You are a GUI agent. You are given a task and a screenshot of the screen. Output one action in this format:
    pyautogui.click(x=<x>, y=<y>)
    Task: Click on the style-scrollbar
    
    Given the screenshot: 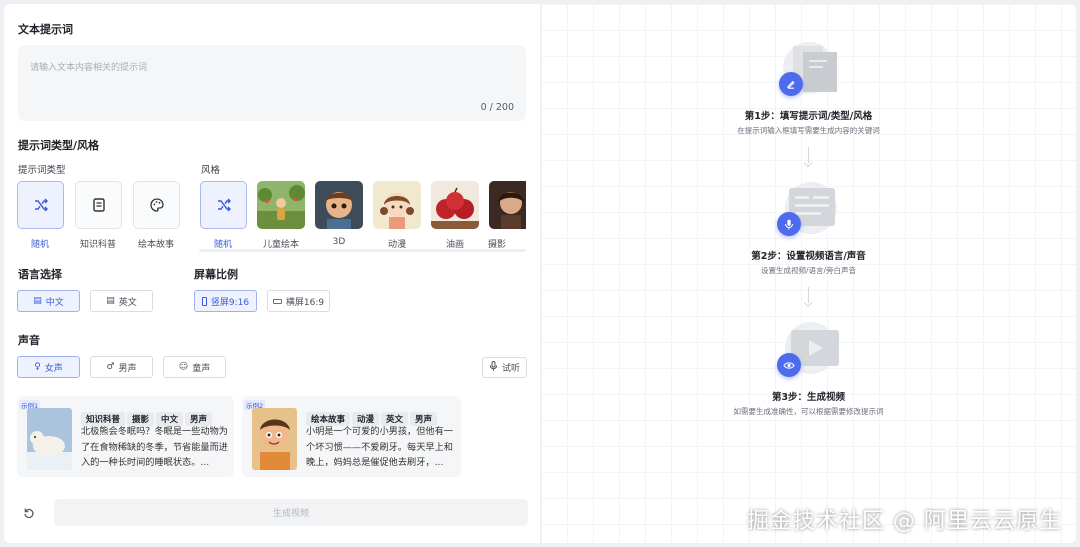 What is the action you would take?
    pyautogui.click(x=362, y=250)
    